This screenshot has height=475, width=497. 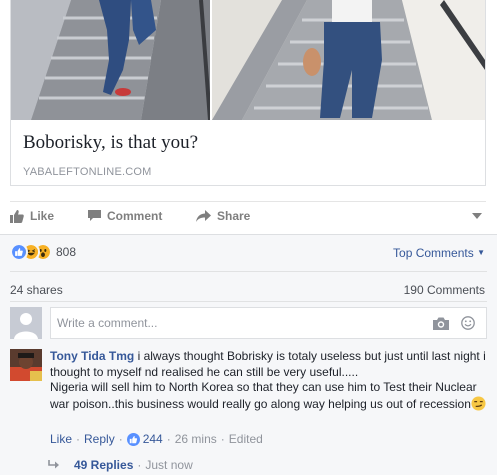 I want to click on write-comment-row, so click(x=248, y=323).